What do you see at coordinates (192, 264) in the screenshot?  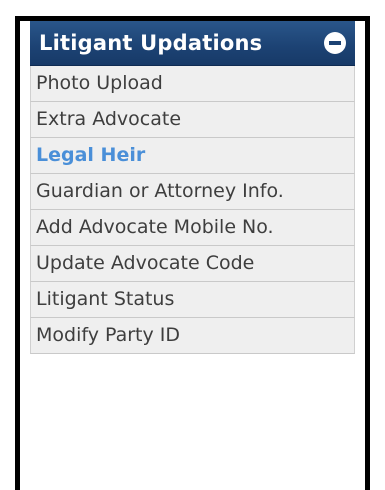 I see `menu-item-update-advocate-code: Update Advocate Code` at bounding box center [192, 264].